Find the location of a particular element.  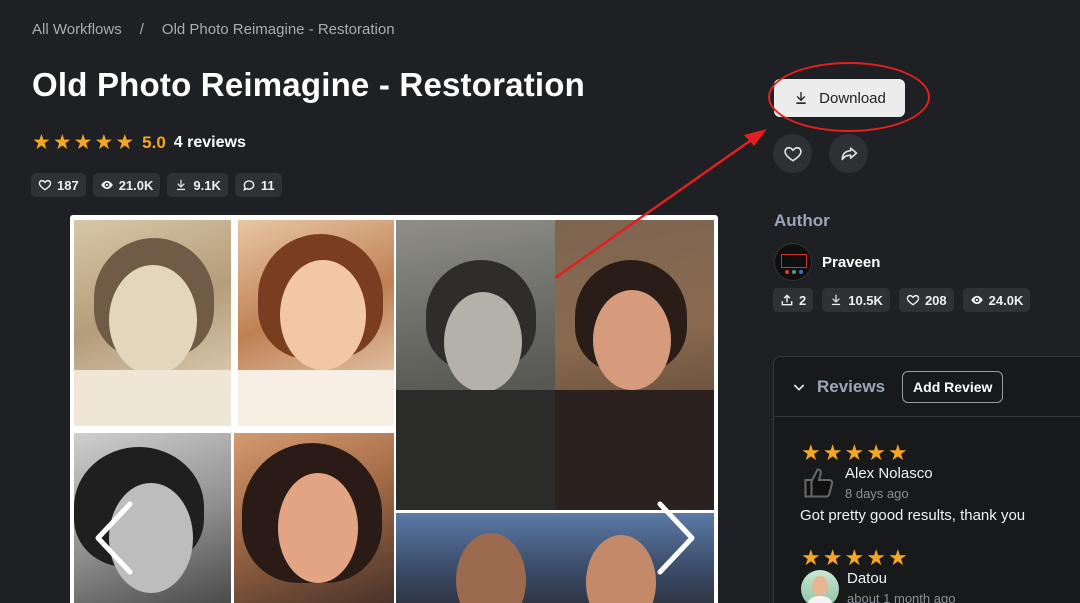

share-button is located at coordinates (848, 153).